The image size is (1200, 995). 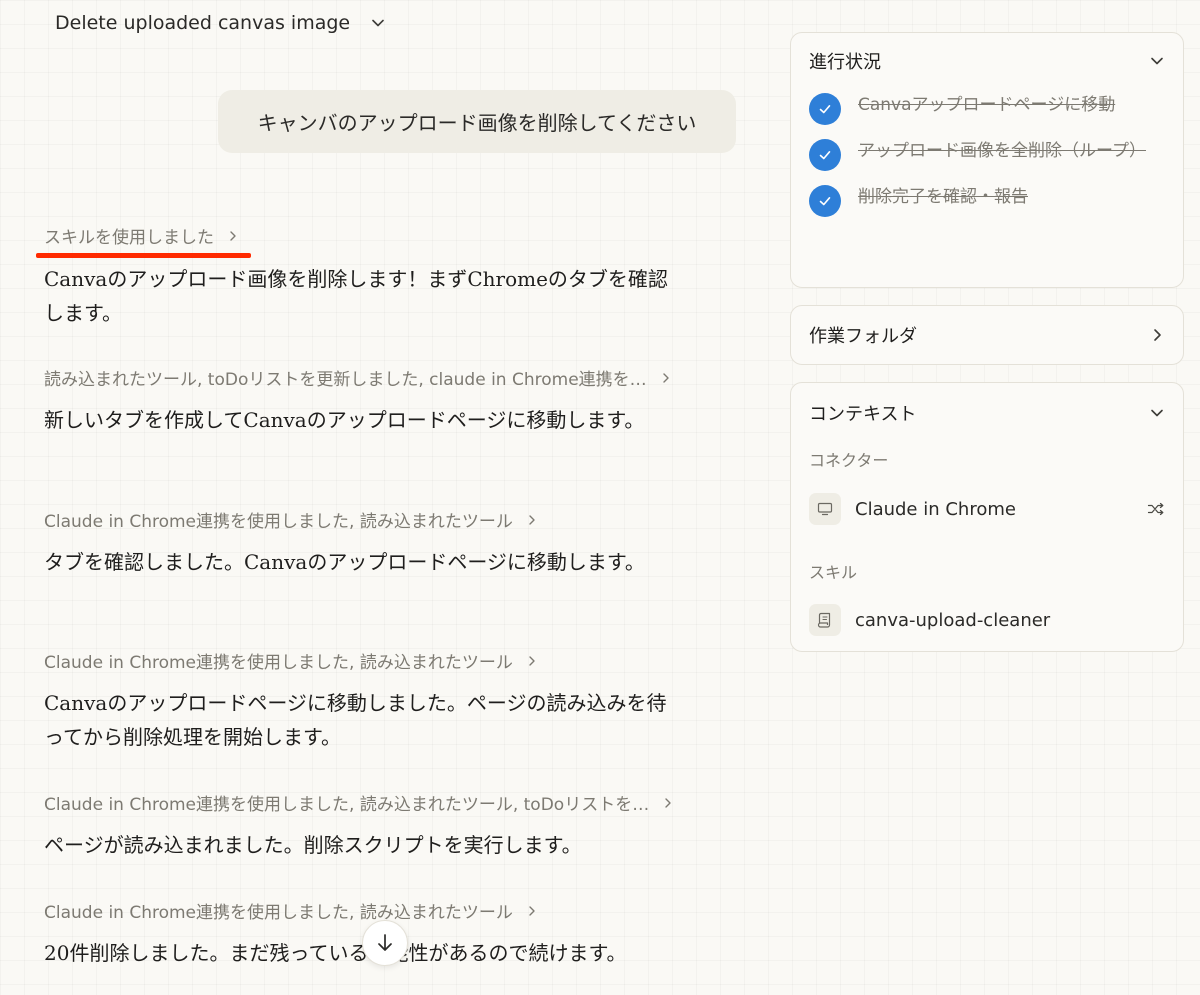 I want to click on assistant-message-2: タブを確認しました。Canvaのアップロードページに移動します。, so click(x=344, y=562).